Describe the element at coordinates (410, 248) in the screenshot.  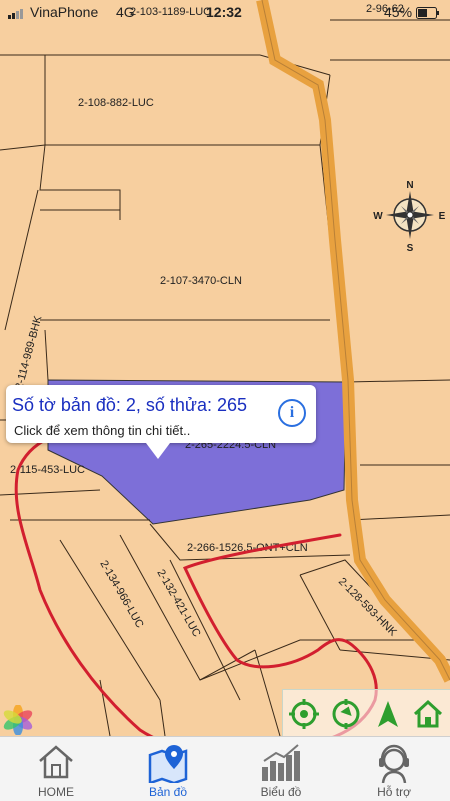
I see `compass-s: S` at that location.